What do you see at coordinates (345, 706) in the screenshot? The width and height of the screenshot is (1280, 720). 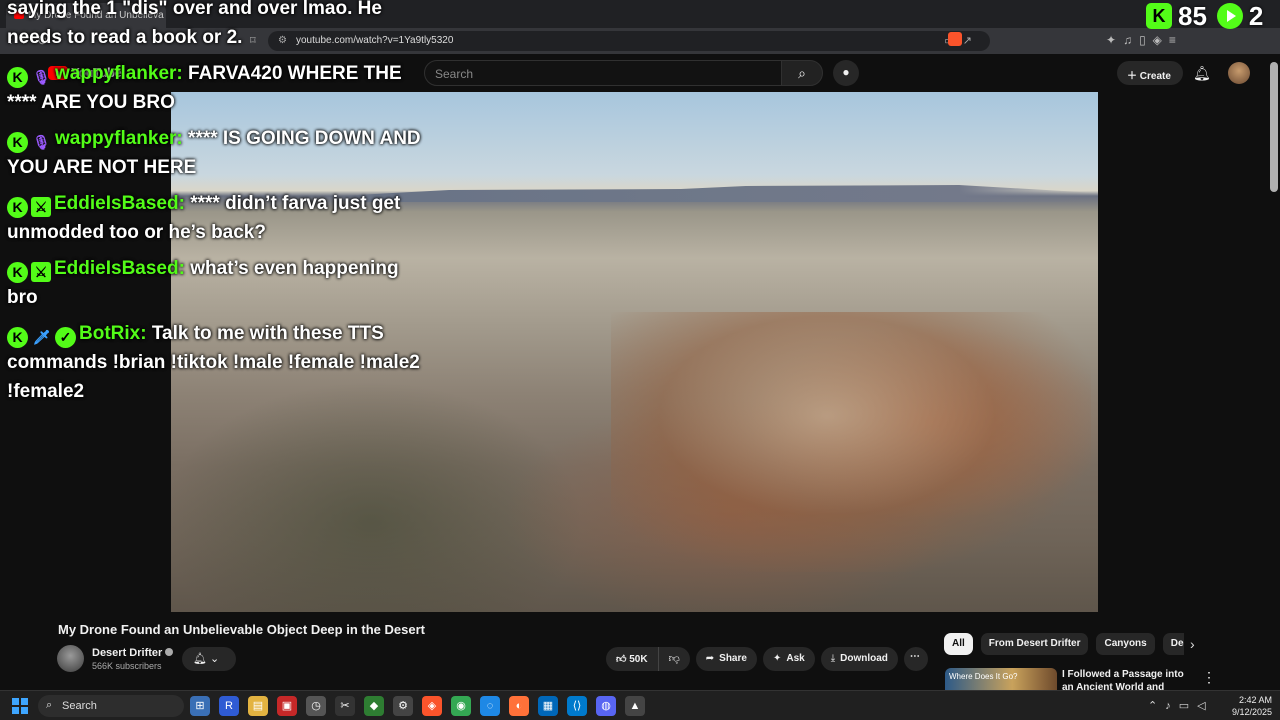 I see `capcut-app-icon: ✂` at bounding box center [345, 706].